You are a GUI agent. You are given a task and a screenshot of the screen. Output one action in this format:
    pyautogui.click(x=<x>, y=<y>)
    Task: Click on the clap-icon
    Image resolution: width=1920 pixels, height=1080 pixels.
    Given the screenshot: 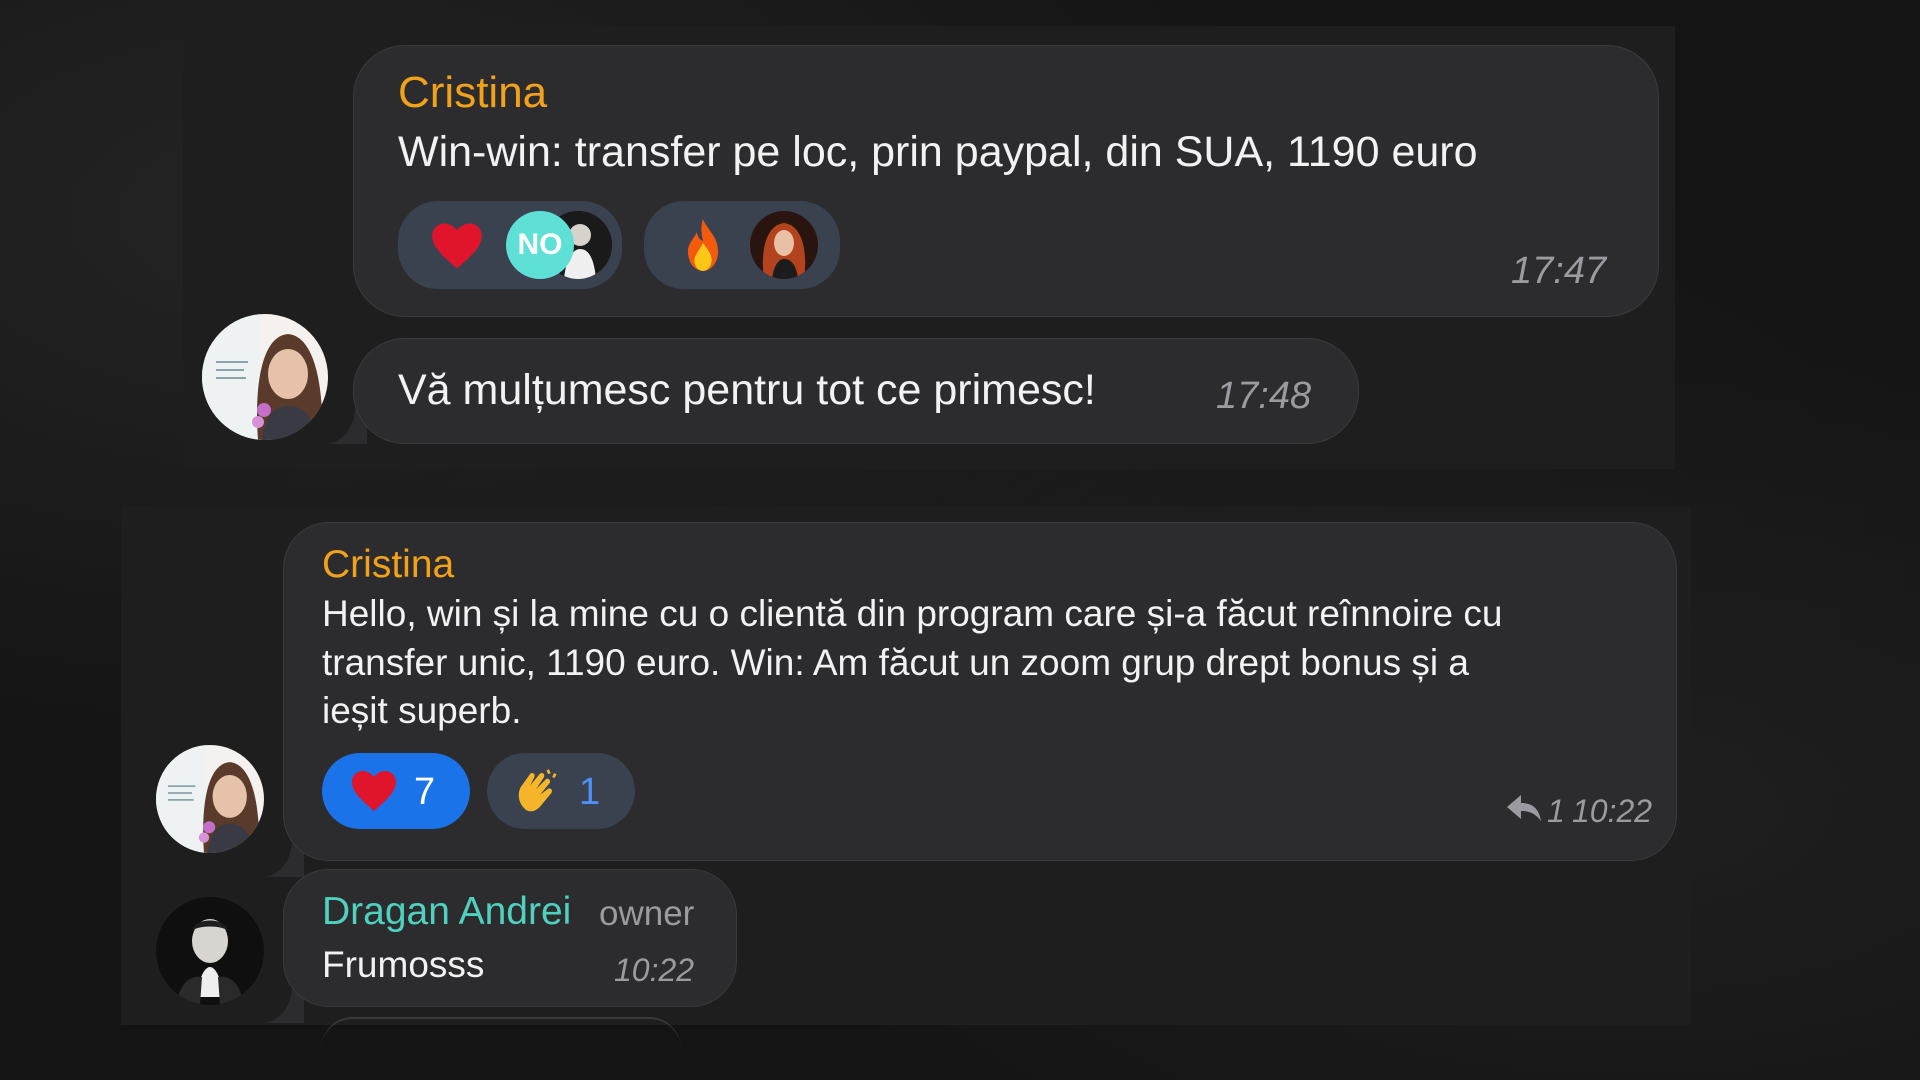 What is the action you would take?
    pyautogui.click(x=538, y=793)
    